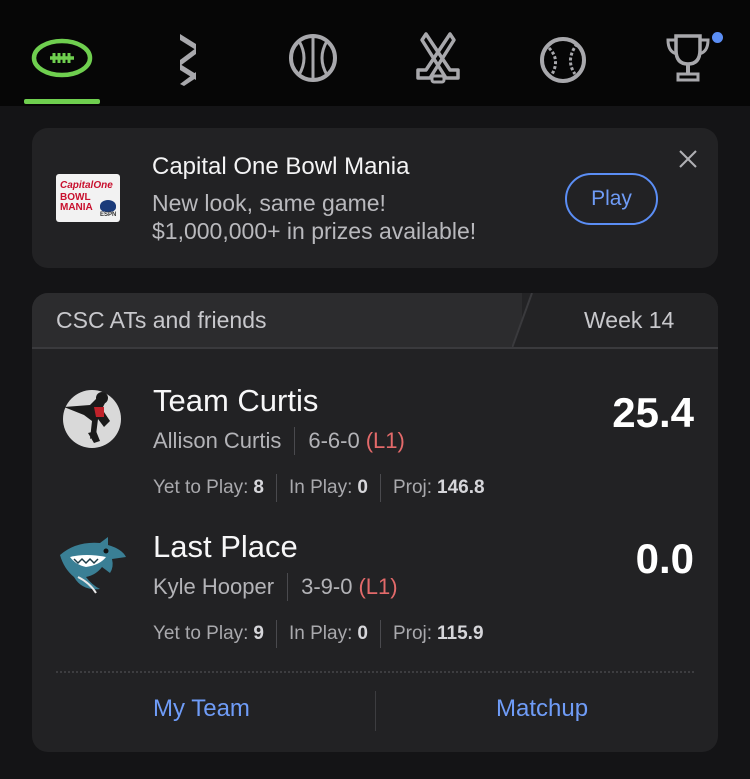 The height and width of the screenshot is (779, 750). I want to click on shark-logo-icon, so click(93, 565).